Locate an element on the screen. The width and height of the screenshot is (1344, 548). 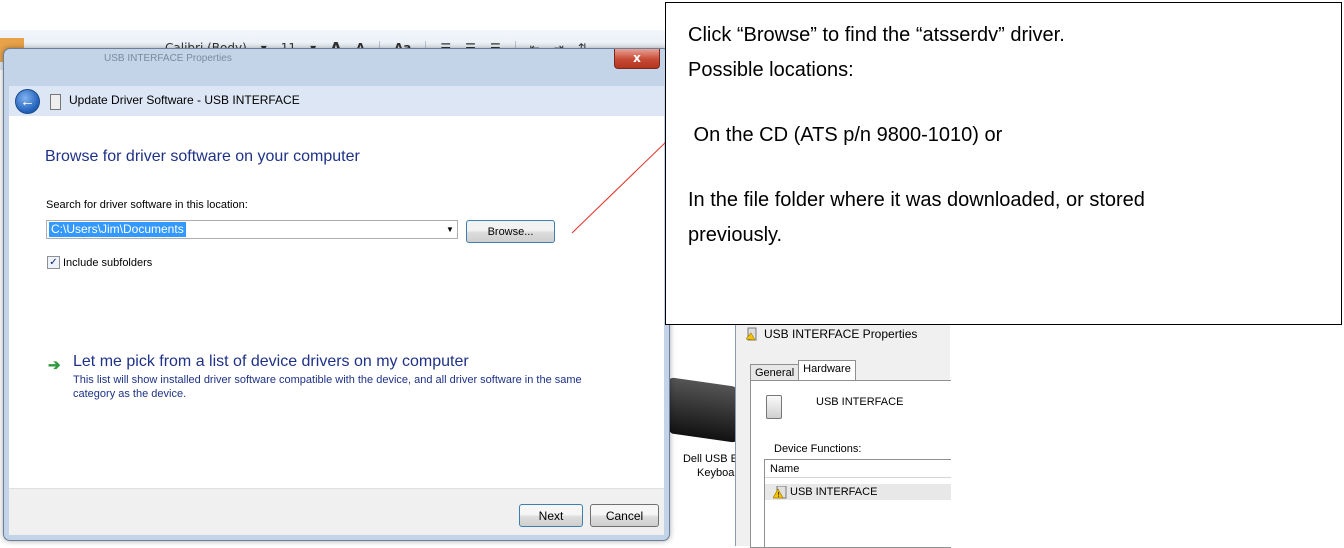
callout-line-5: previously. is located at coordinates (735, 235).